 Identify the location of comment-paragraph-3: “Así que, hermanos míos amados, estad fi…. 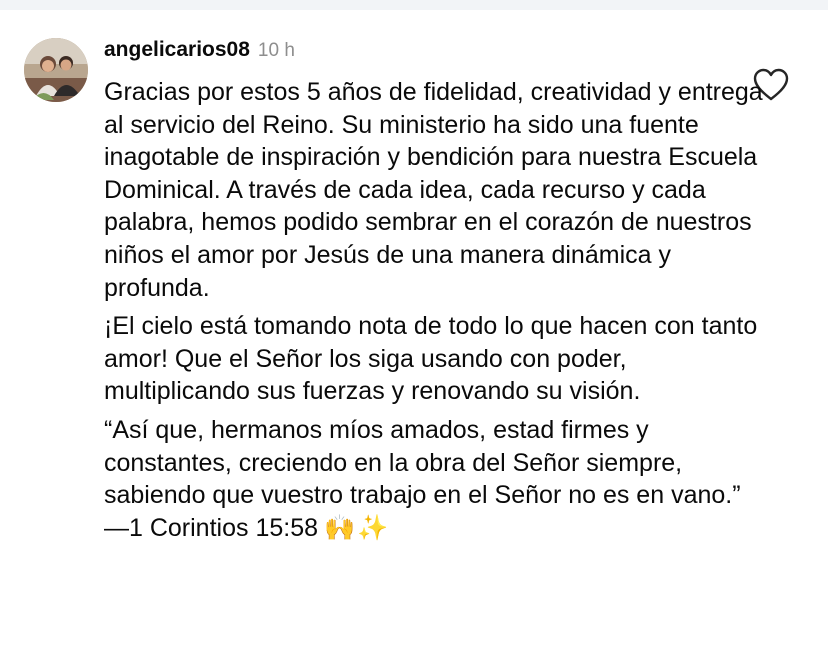
(422, 462).